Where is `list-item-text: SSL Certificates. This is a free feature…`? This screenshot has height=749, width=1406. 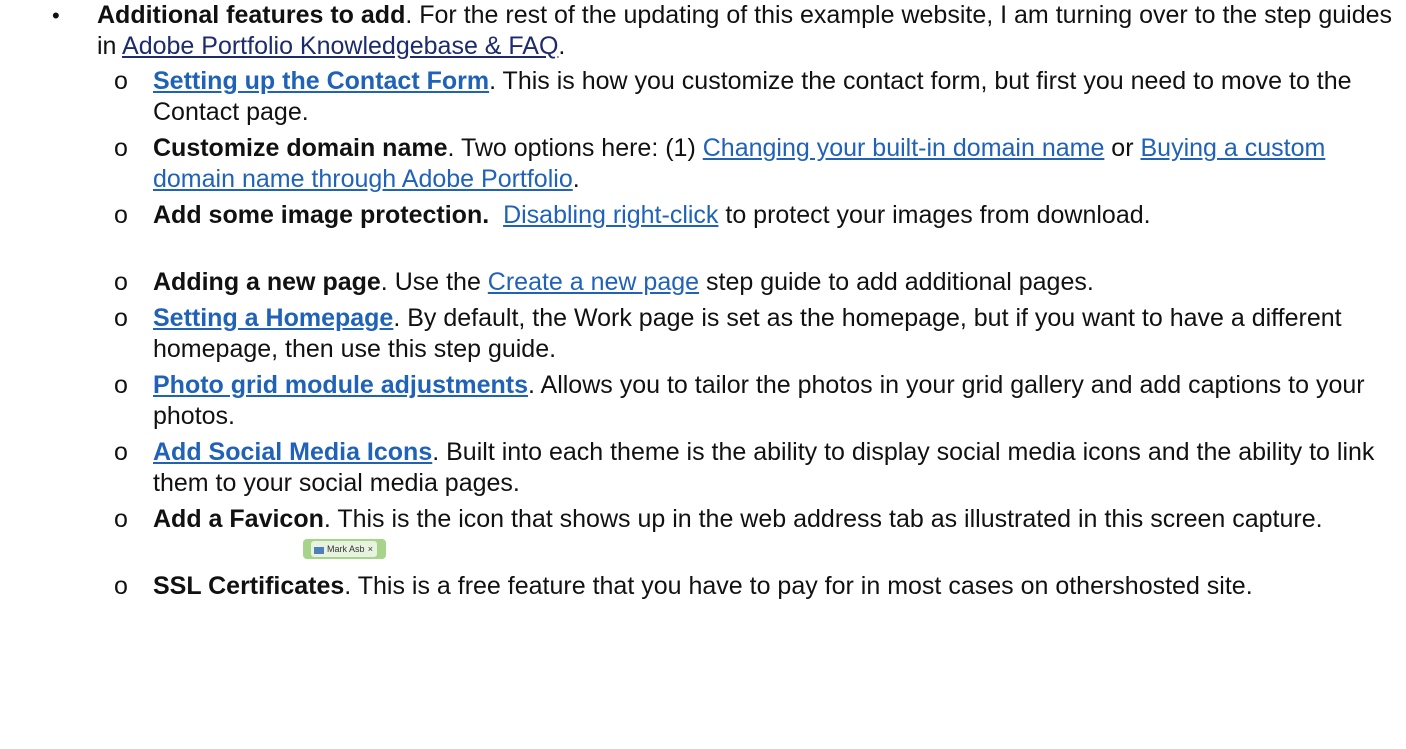 list-item-text: SSL Certificates. This is a free feature… is located at coordinates (776, 586).